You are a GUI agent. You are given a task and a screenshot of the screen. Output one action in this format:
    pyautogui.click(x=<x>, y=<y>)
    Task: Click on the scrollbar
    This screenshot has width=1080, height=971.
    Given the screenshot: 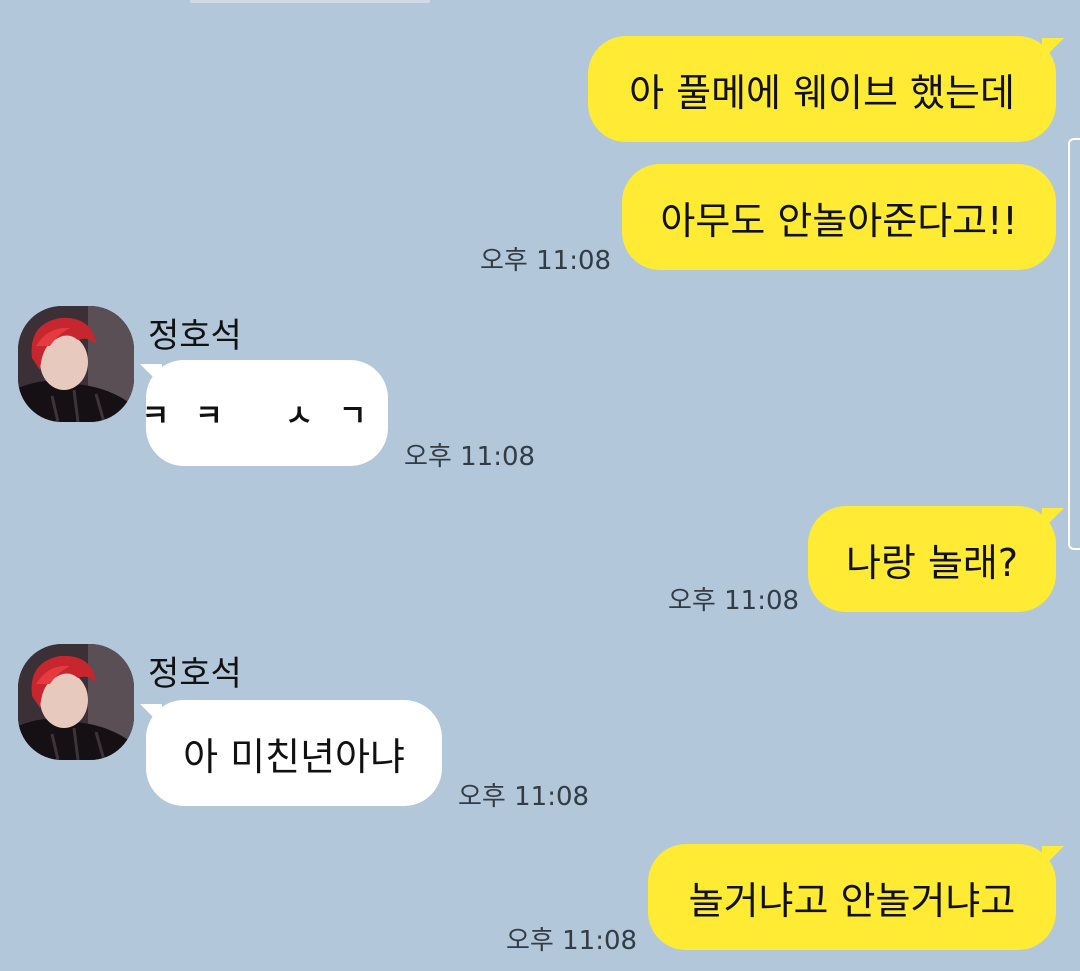 What is the action you would take?
    pyautogui.click(x=1074, y=344)
    